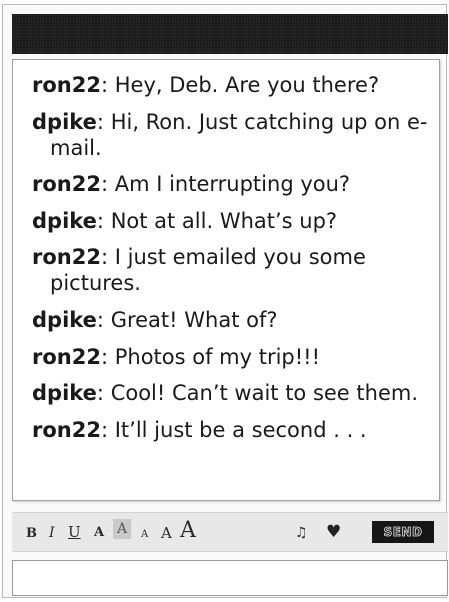 This screenshot has width=449, height=602. What do you see at coordinates (333, 532) in the screenshot?
I see `heart-icon: ♥` at bounding box center [333, 532].